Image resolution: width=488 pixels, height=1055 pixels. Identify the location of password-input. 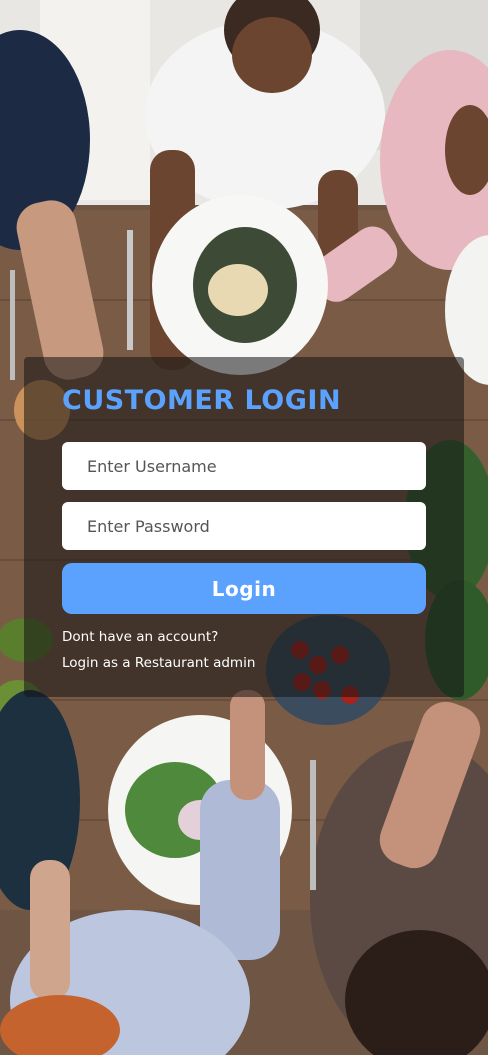
(244, 526).